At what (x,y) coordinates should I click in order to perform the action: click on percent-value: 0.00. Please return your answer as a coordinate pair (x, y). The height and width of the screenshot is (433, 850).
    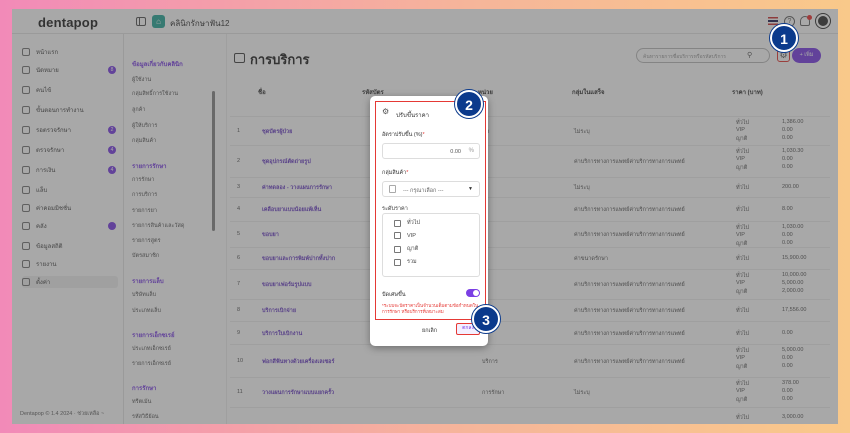
    Looking at the image, I should click on (455, 152).